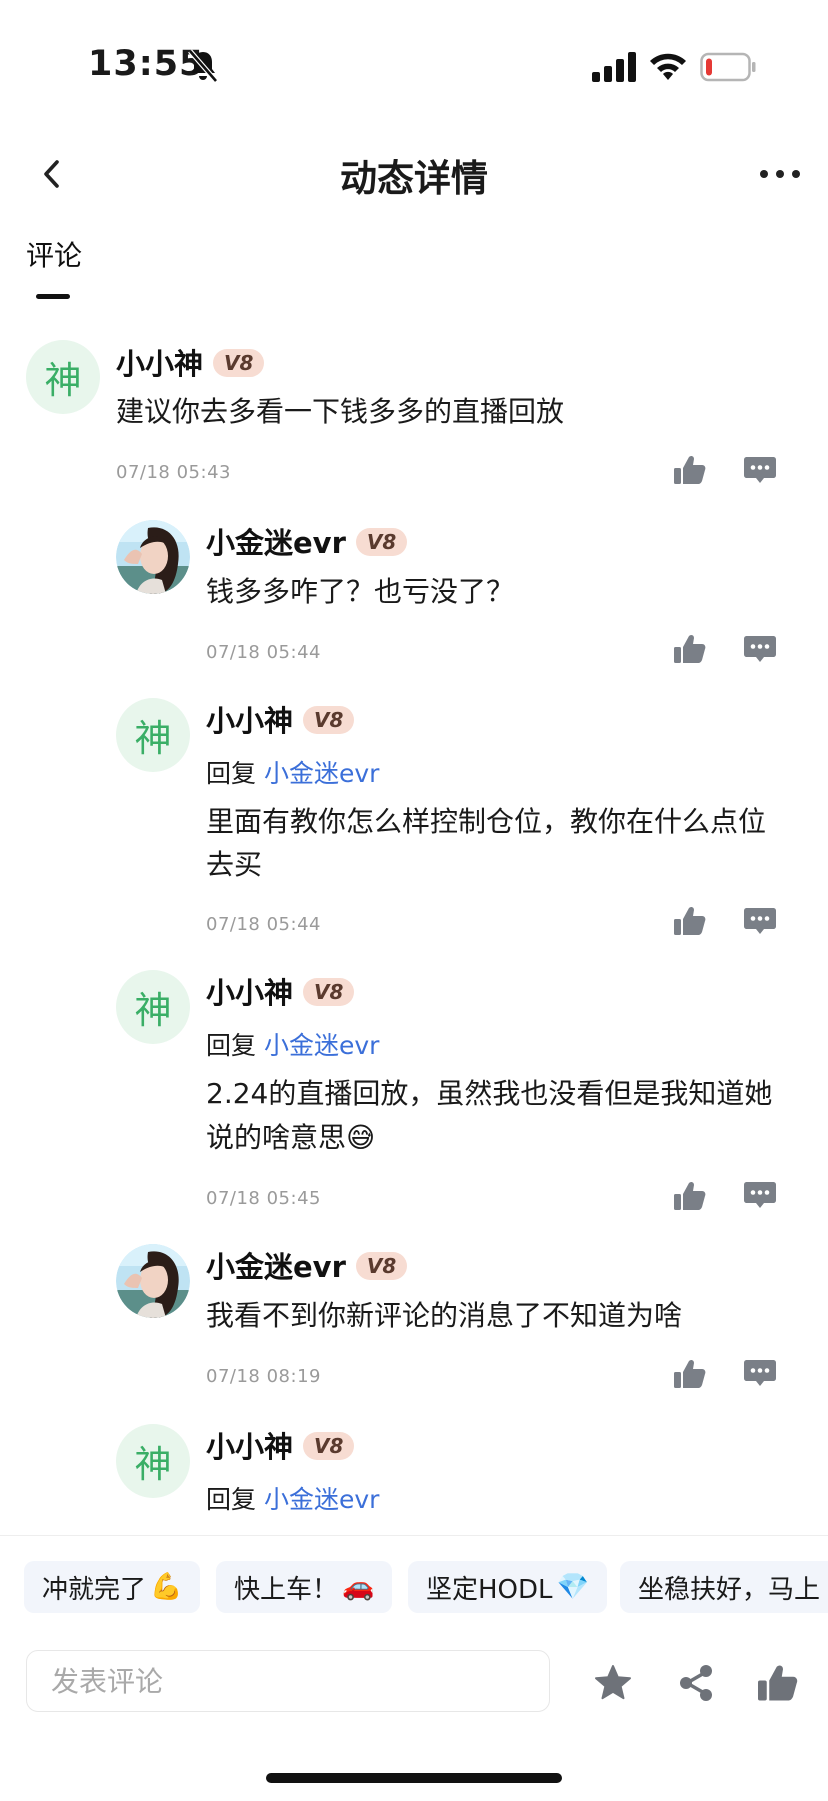  Describe the element at coordinates (613, 1683) in the screenshot. I see `star-icon` at that location.